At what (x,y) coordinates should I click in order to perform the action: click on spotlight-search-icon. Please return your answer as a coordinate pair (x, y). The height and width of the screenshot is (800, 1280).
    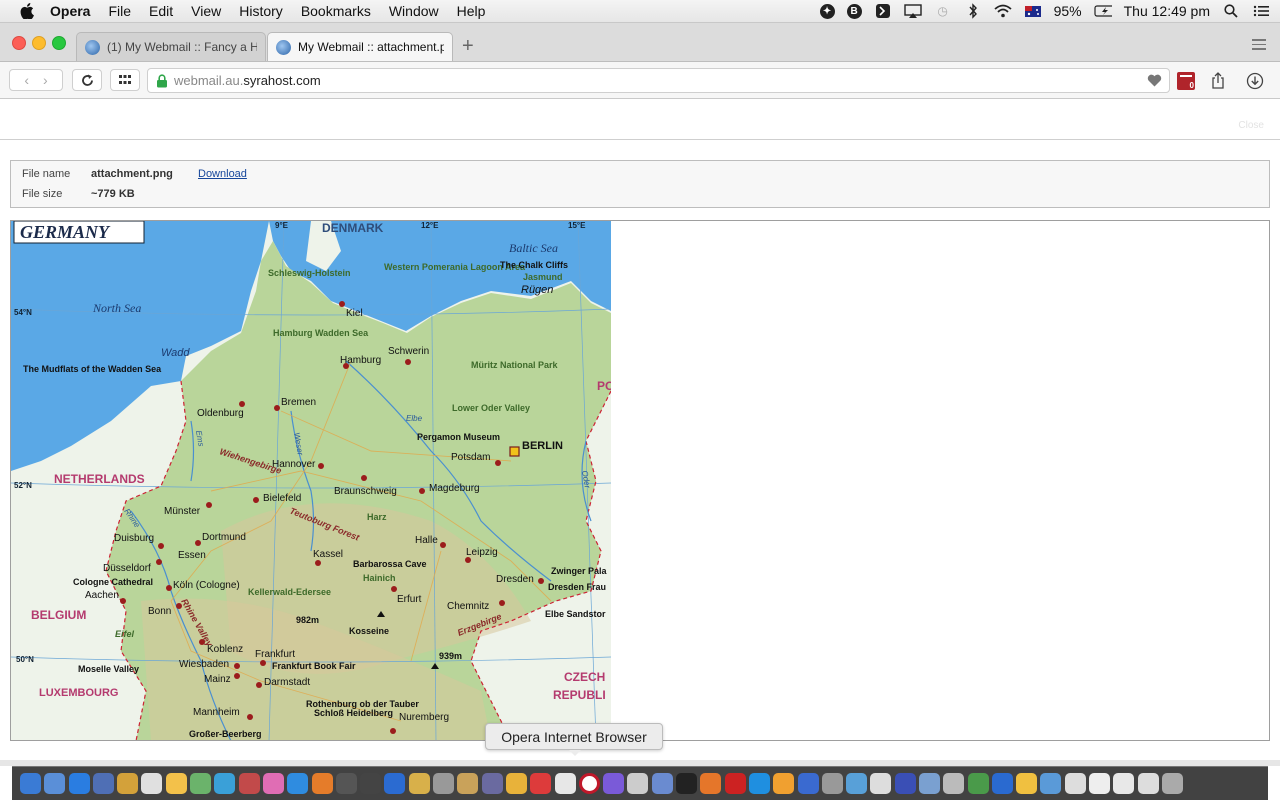
    Looking at the image, I should click on (1231, 11).